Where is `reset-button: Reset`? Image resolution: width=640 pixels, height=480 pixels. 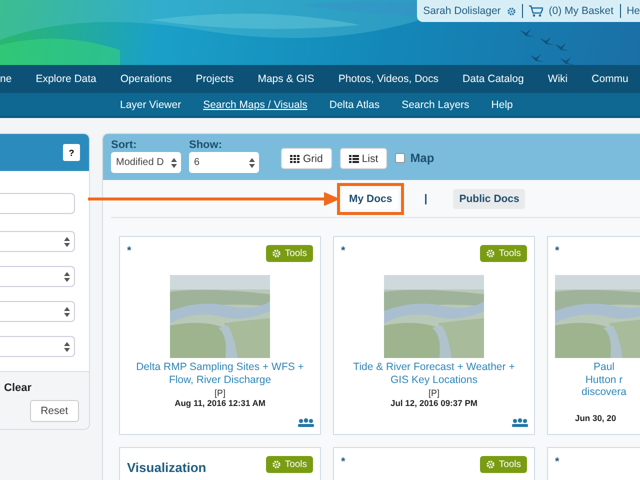
reset-button: Reset is located at coordinates (54, 411).